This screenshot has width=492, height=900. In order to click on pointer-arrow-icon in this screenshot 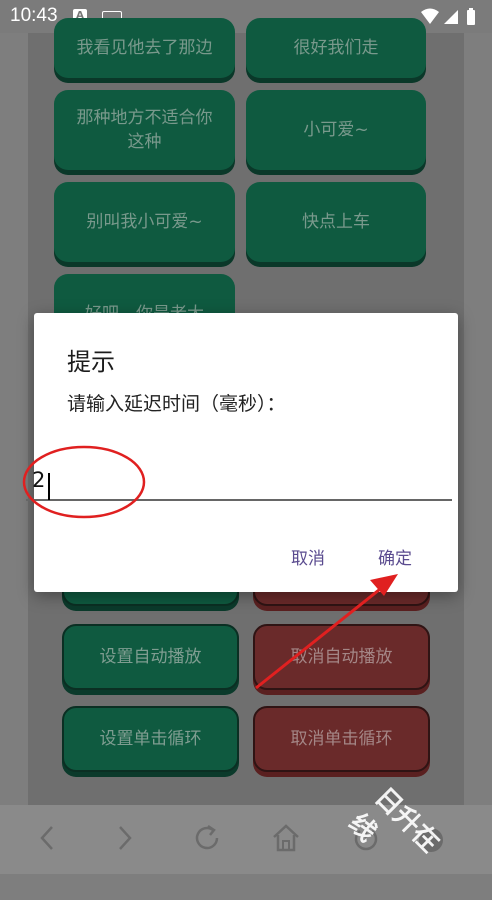, I will do `click(326, 632)`.